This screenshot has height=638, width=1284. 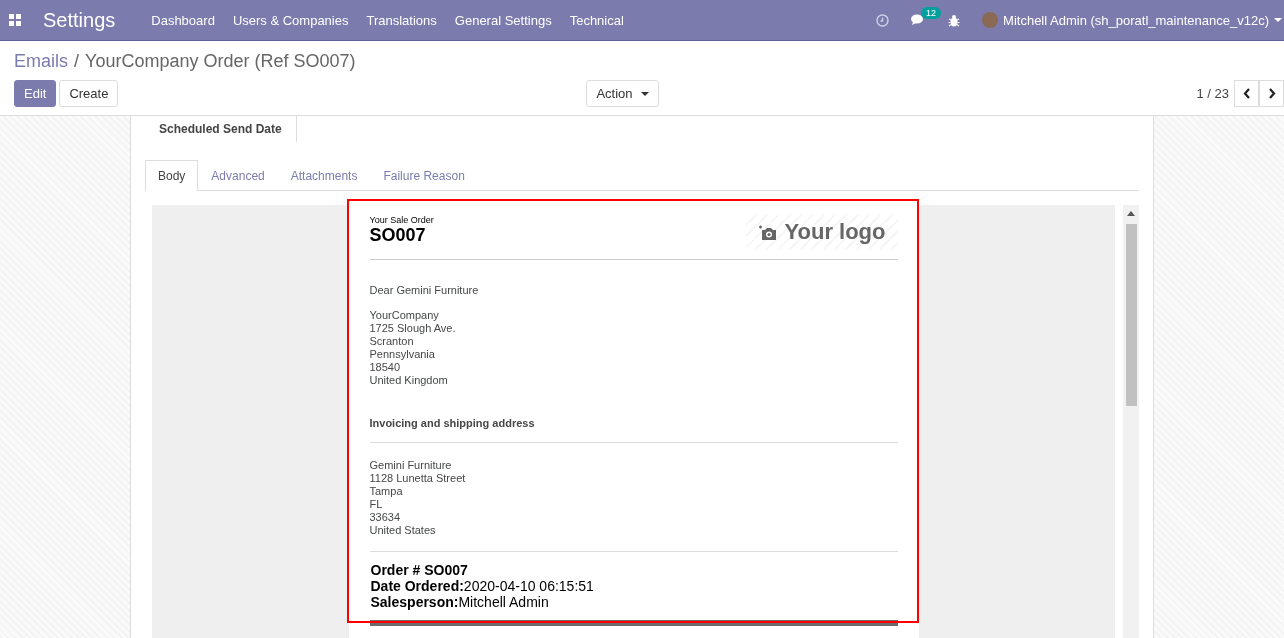 What do you see at coordinates (89, 93) in the screenshot?
I see `create-button: Create` at bounding box center [89, 93].